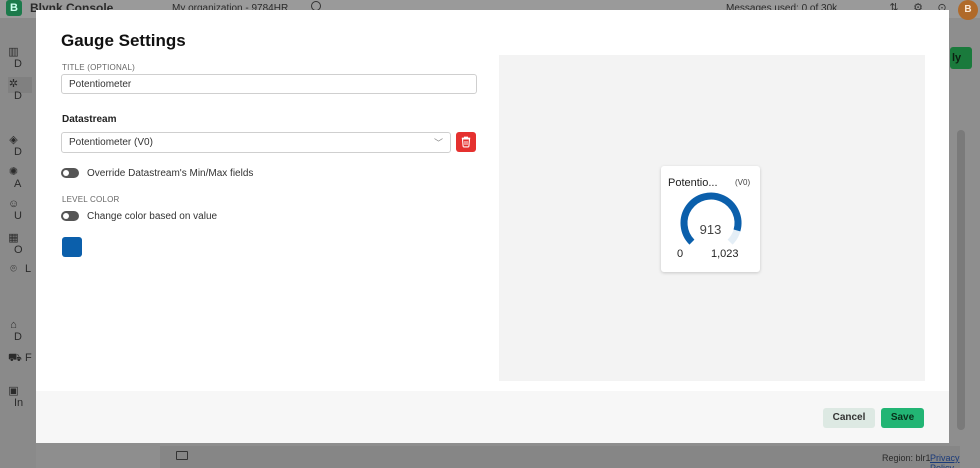 Image resolution: width=980 pixels, height=468 pixels. What do you see at coordinates (123, 40) in the screenshot?
I see `modal-title: Gauge Settings` at bounding box center [123, 40].